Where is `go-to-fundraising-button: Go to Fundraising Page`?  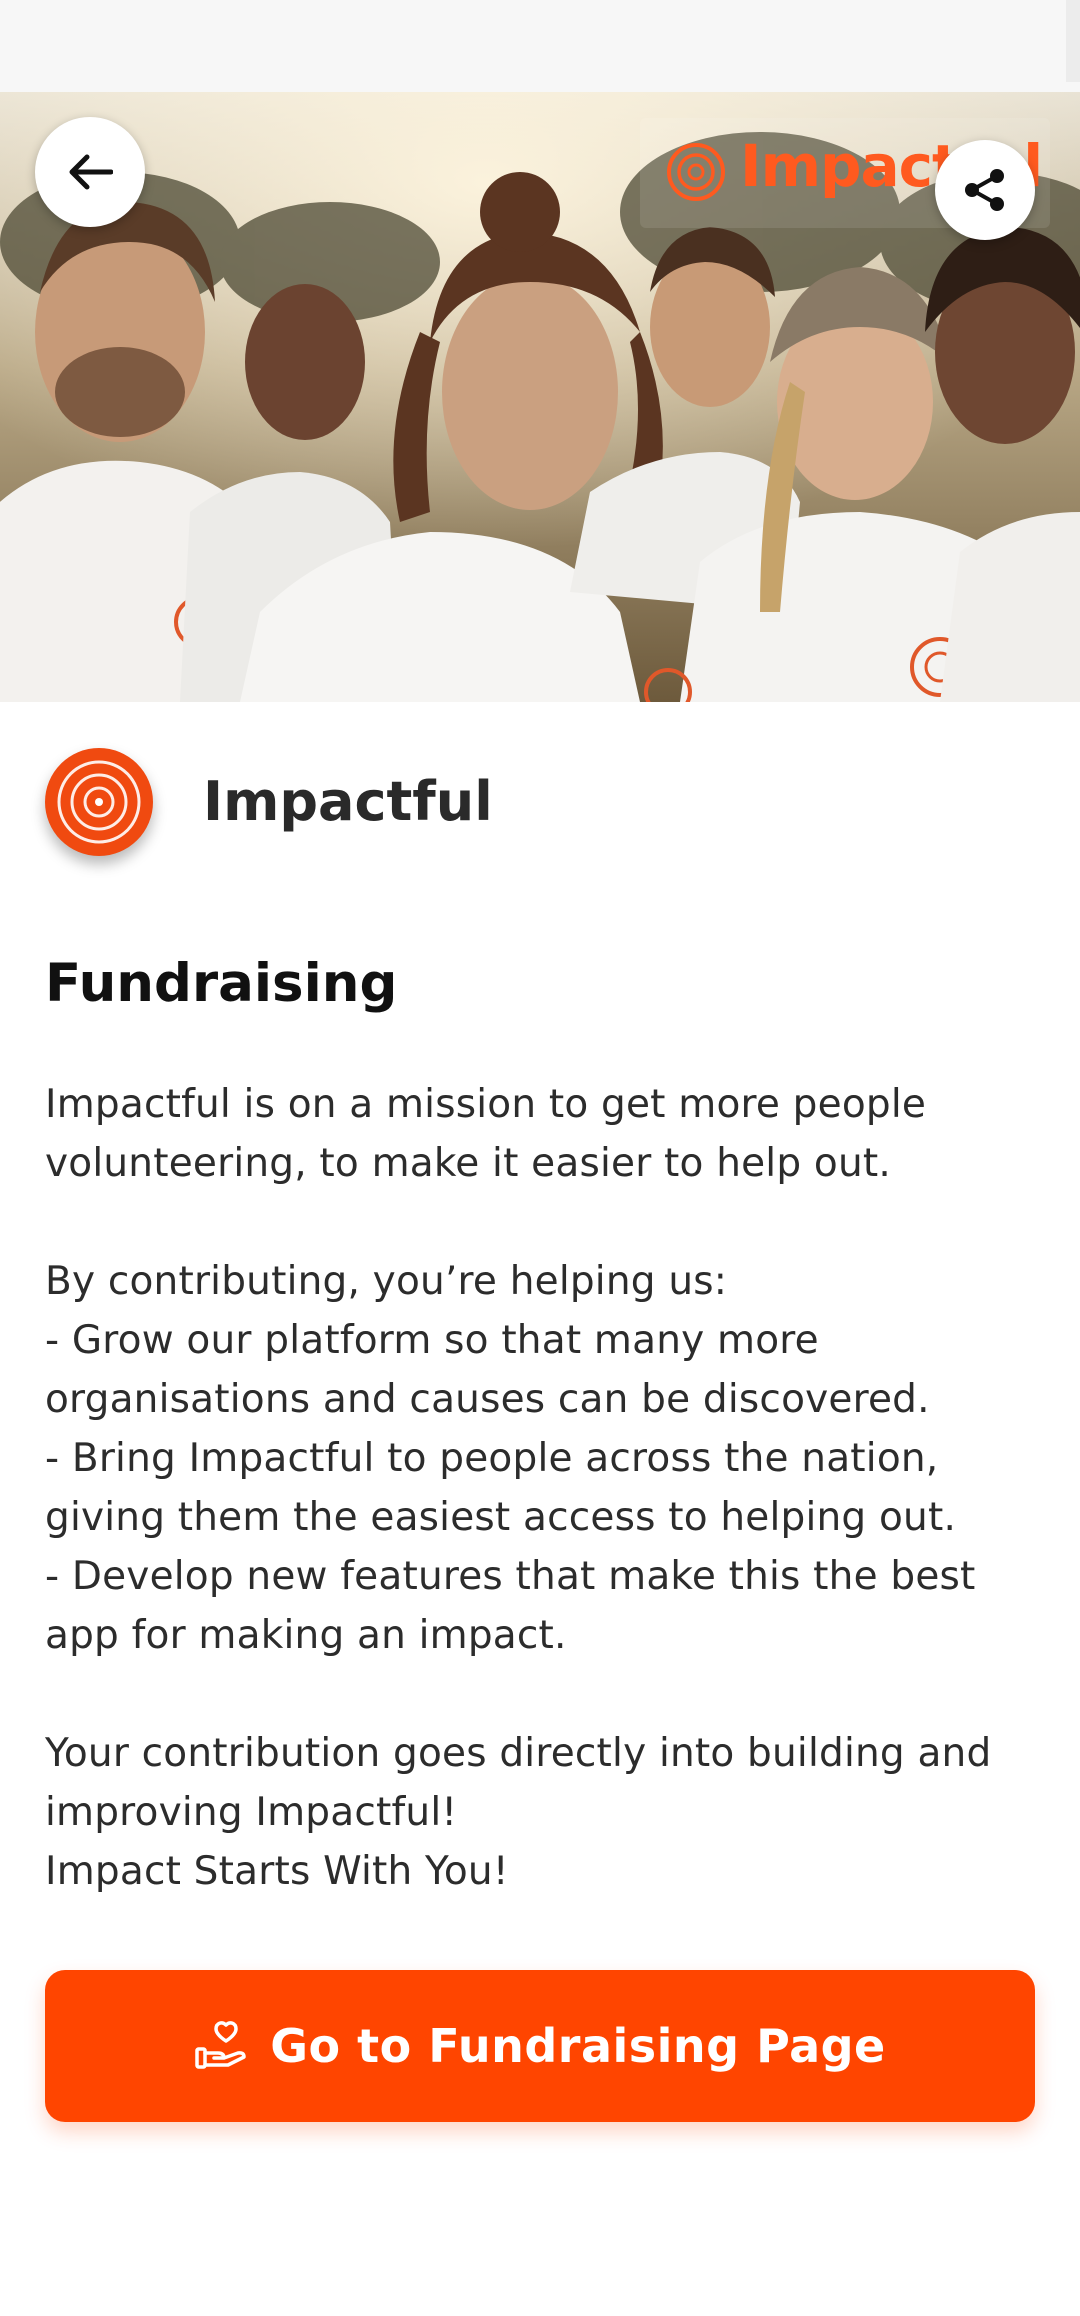 go-to-fundraising-button: Go to Fundraising Page is located at coordinates (540, 2046).